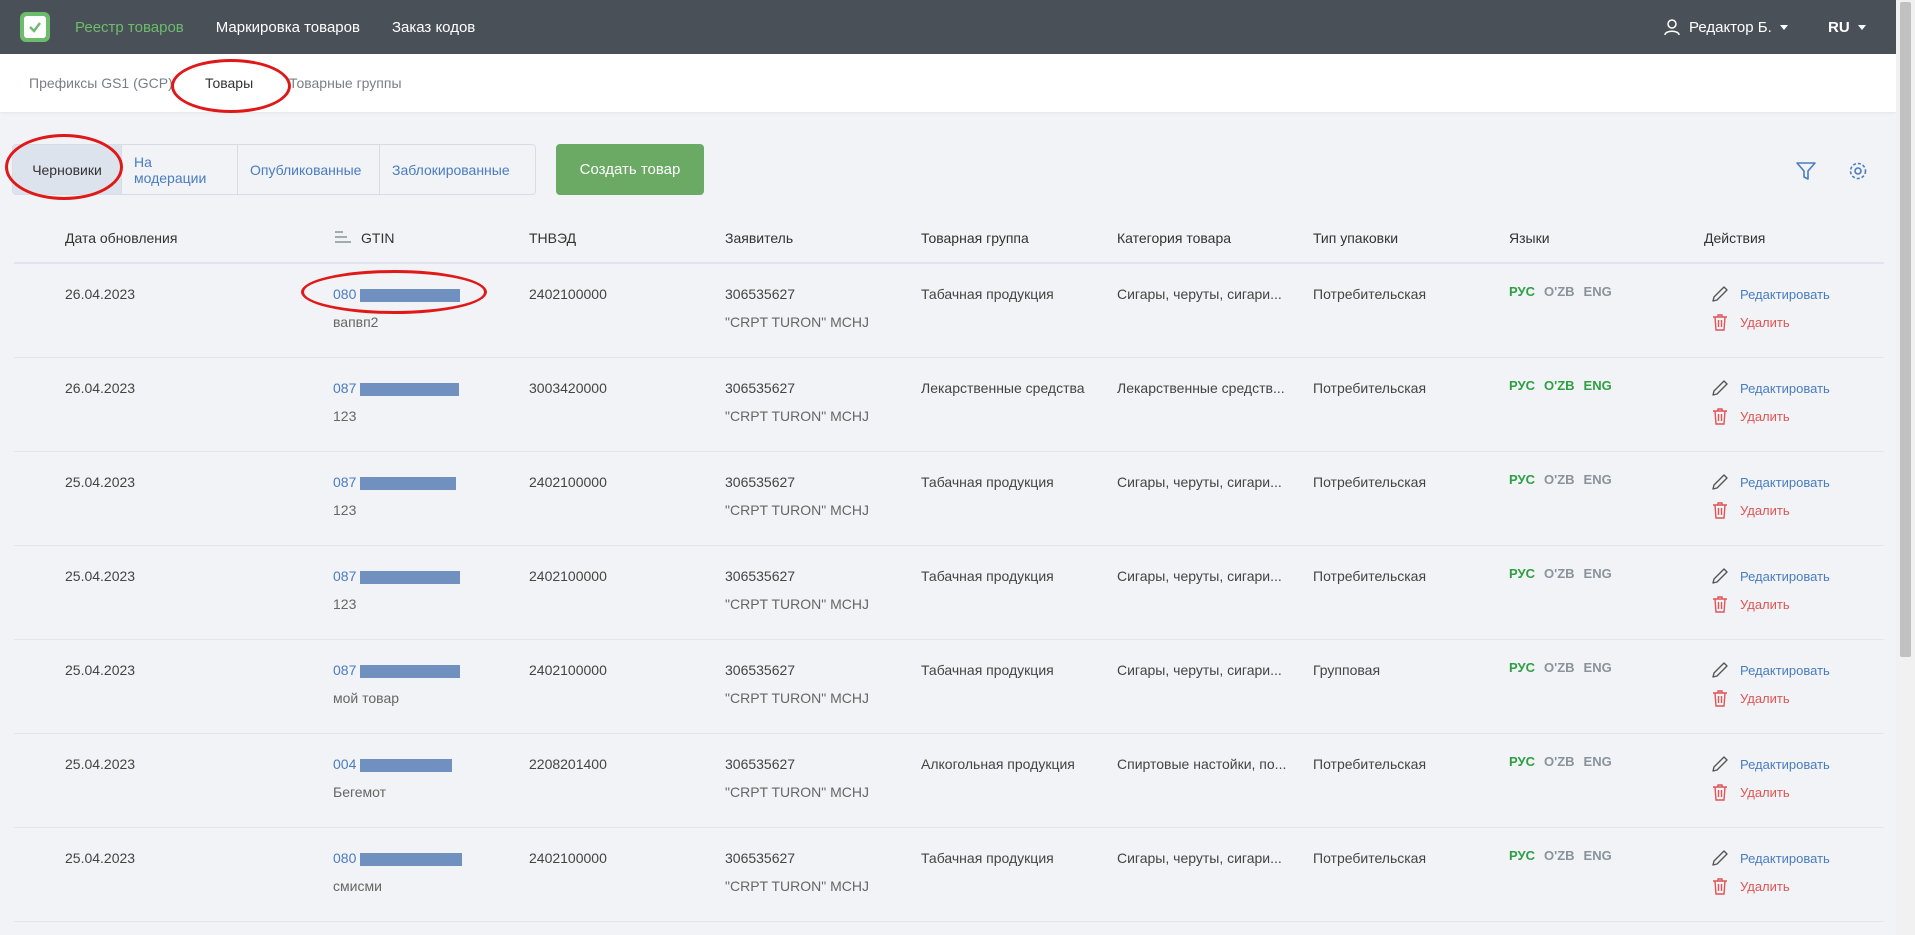  I want to click on tab-gs1-prefixes: Префиксы GS1 (GCP), so click(101, 83).